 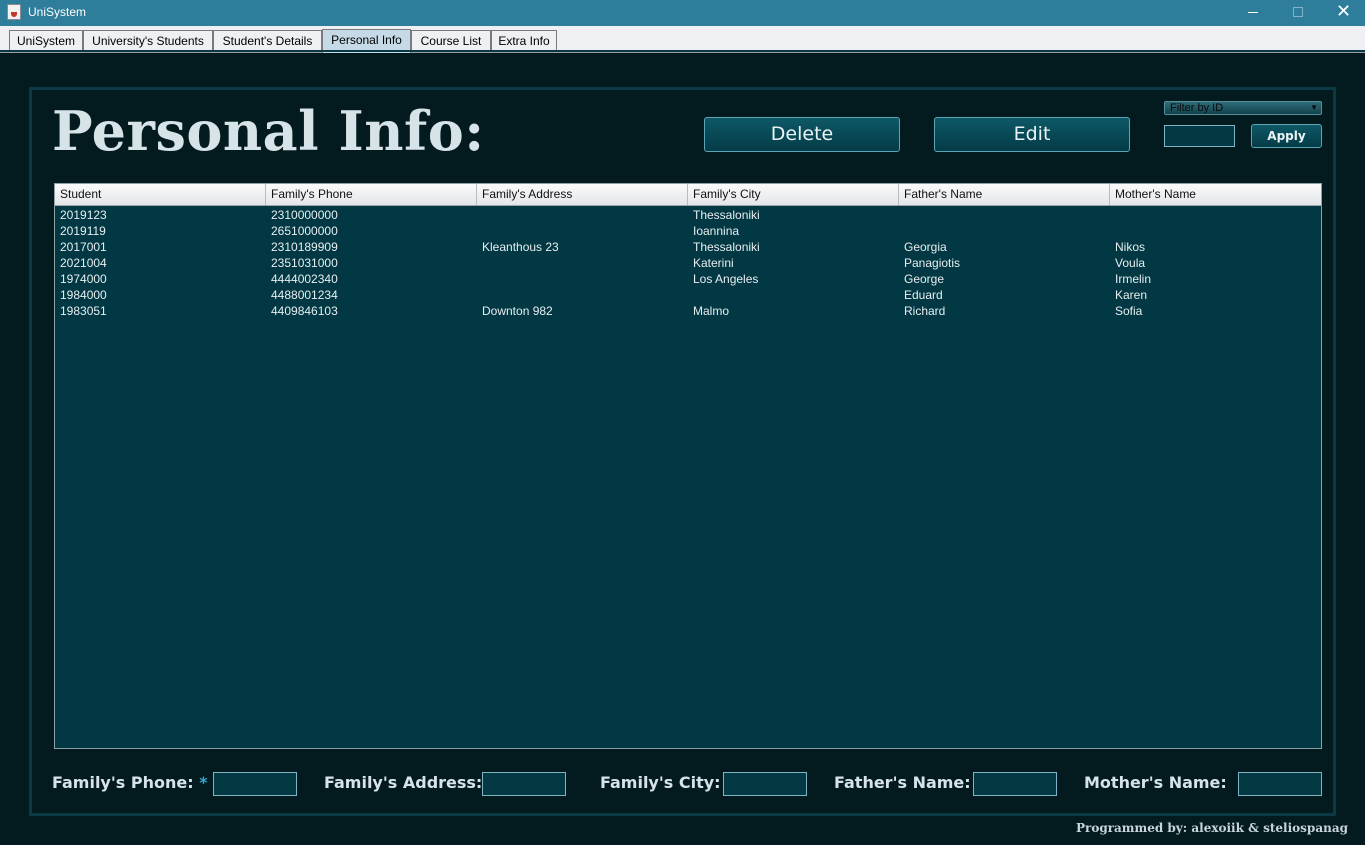 I want to click on page-title: Personal Info:, so click(x=268, y=131).